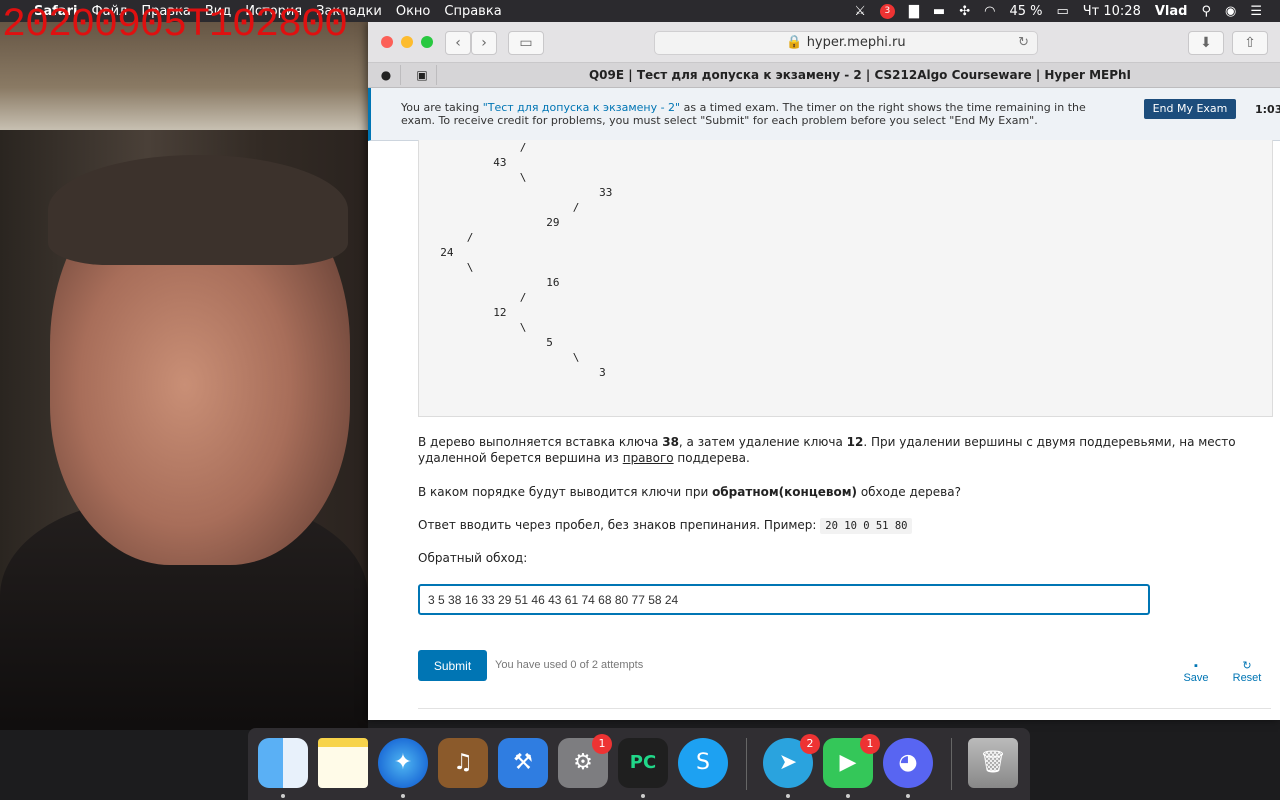 This screenshot has width=1280, height=800. What do you see at coordinates (526, 260) in the screenshot?
I see `tree-diagram: / 43 \ 33 / 29 / 24 \ 16 / 12 \ 5 \ 3` at bounding box center [526, 260].